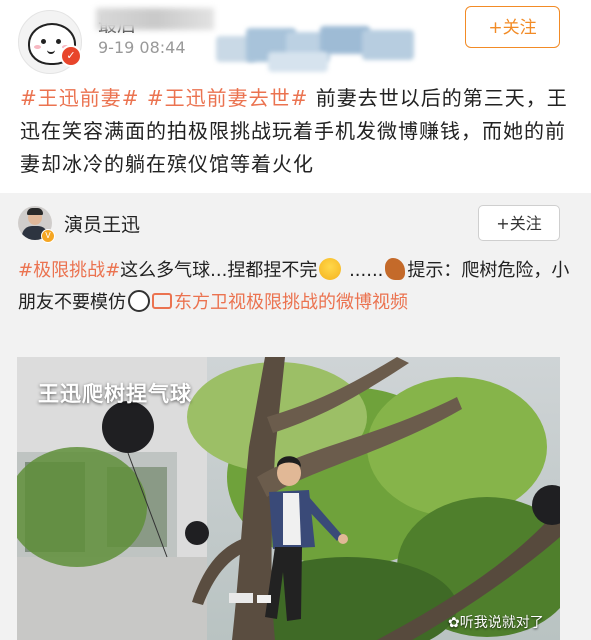 The height and width of the screenshot is (640, 591). I want to click on source-watermark: ✿听我说就对了, so click(496, 622).